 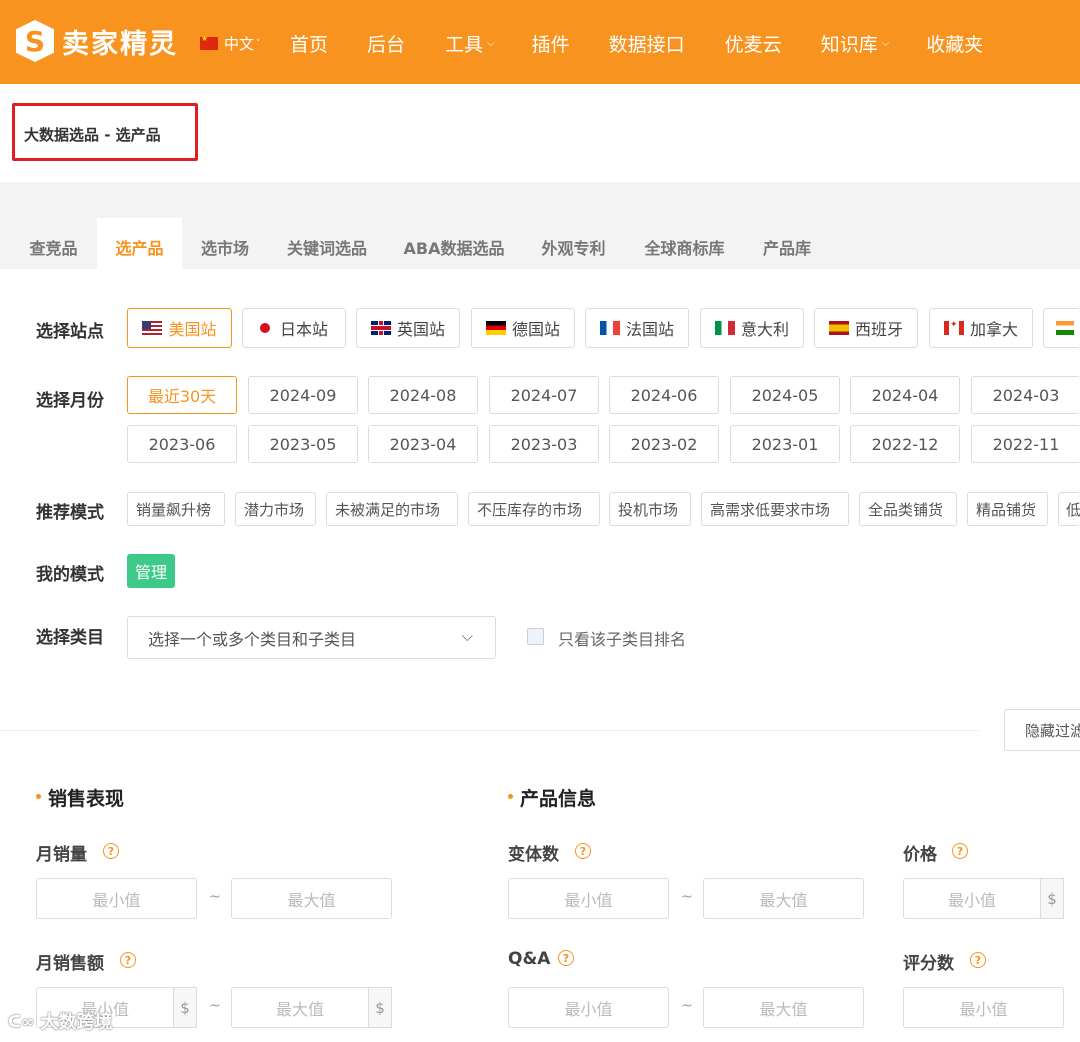 I want to click on site-jp: 日本站, so click(x=294, y=328).